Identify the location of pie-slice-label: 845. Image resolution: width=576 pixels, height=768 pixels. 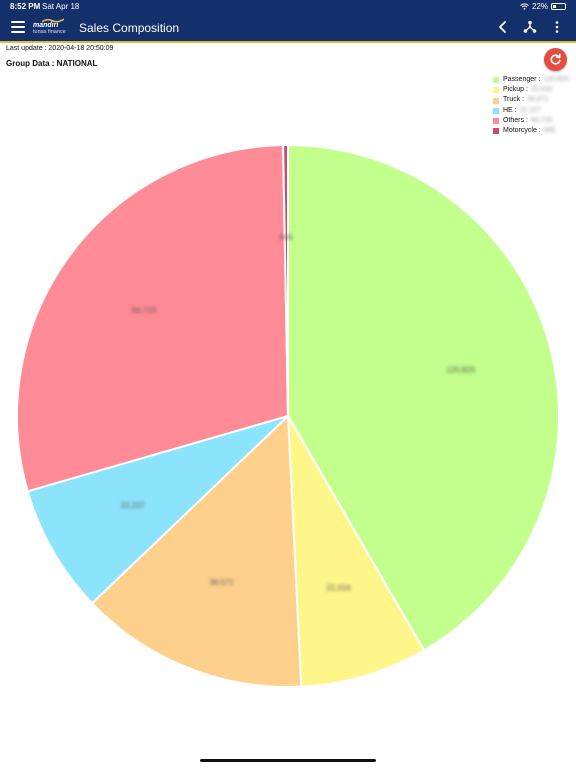
(287, 237).